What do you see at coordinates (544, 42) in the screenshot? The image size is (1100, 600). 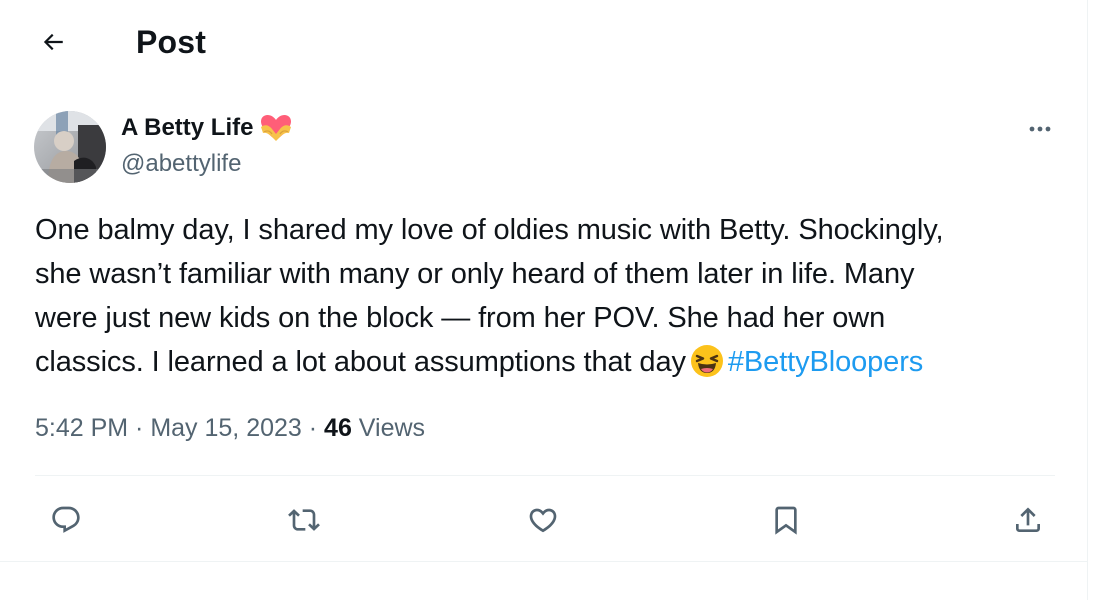 I see `header-bar: Post` at bounding box center [544, 42].